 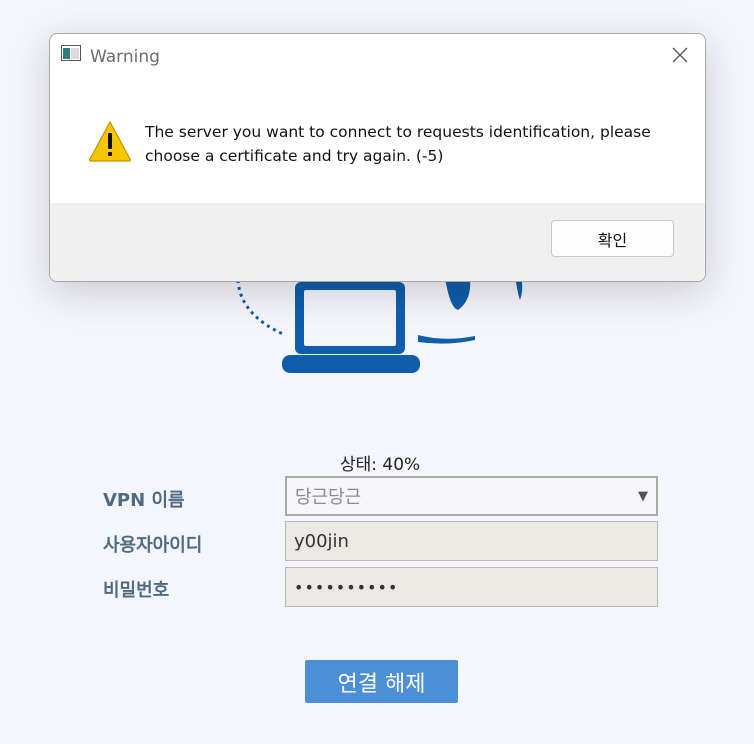 I want to click on ok-button: 확인, so click(x=612, y=238).